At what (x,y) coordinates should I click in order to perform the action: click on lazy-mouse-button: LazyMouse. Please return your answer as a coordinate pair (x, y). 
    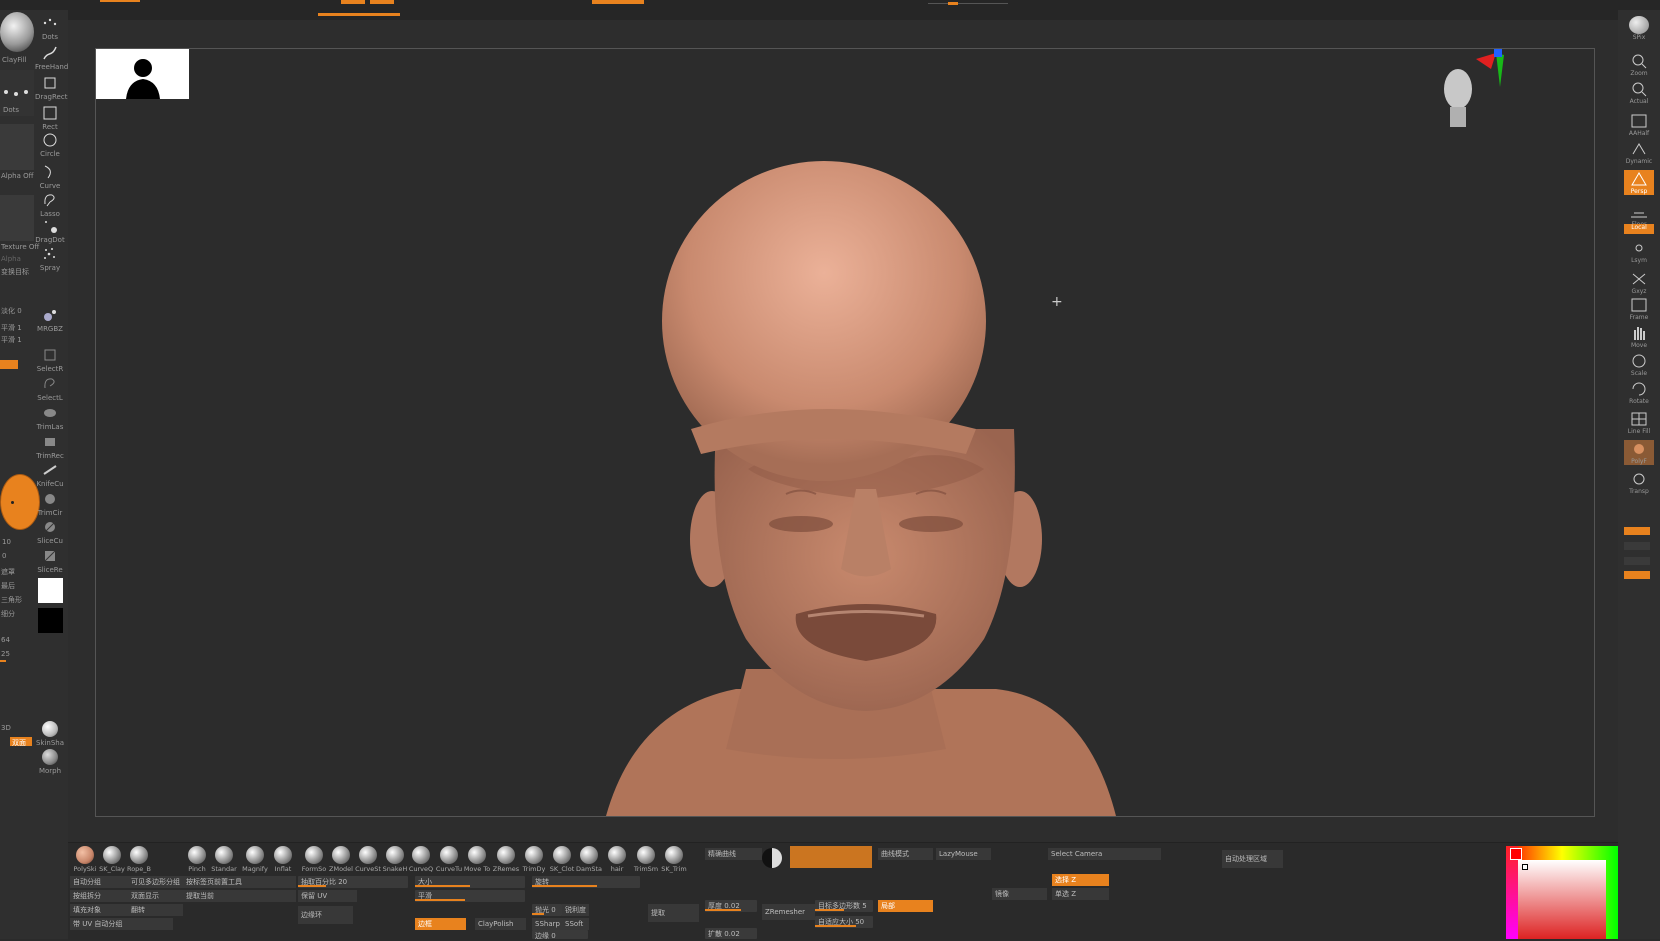
    Looking at the image, I should click on (963, 854).